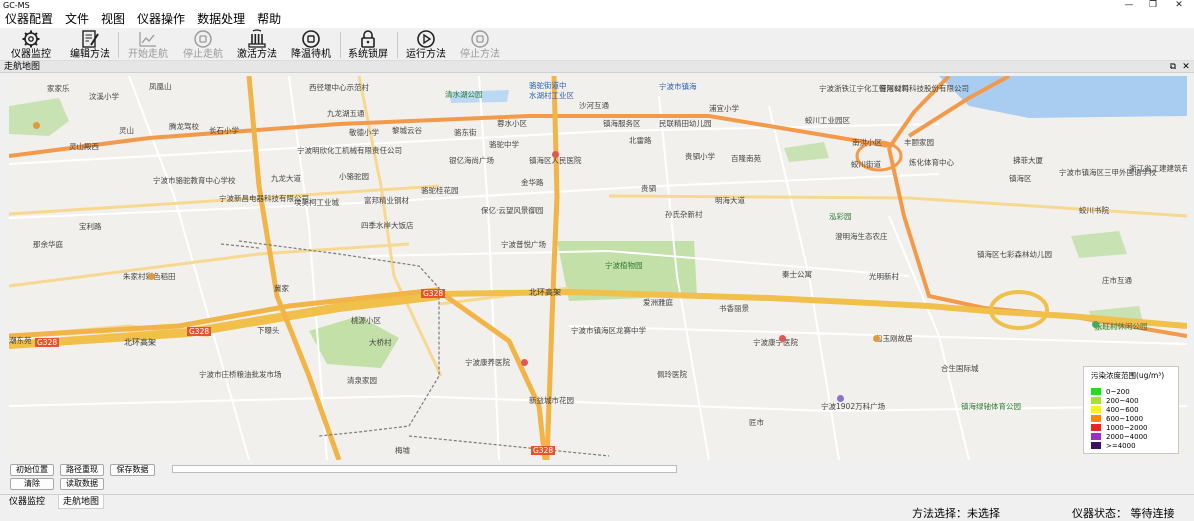  What do you see at coordinates (1028, 160) in the screenshot?
I see `map-label: 拂菲大厦` at bounding box center [1028, 160].